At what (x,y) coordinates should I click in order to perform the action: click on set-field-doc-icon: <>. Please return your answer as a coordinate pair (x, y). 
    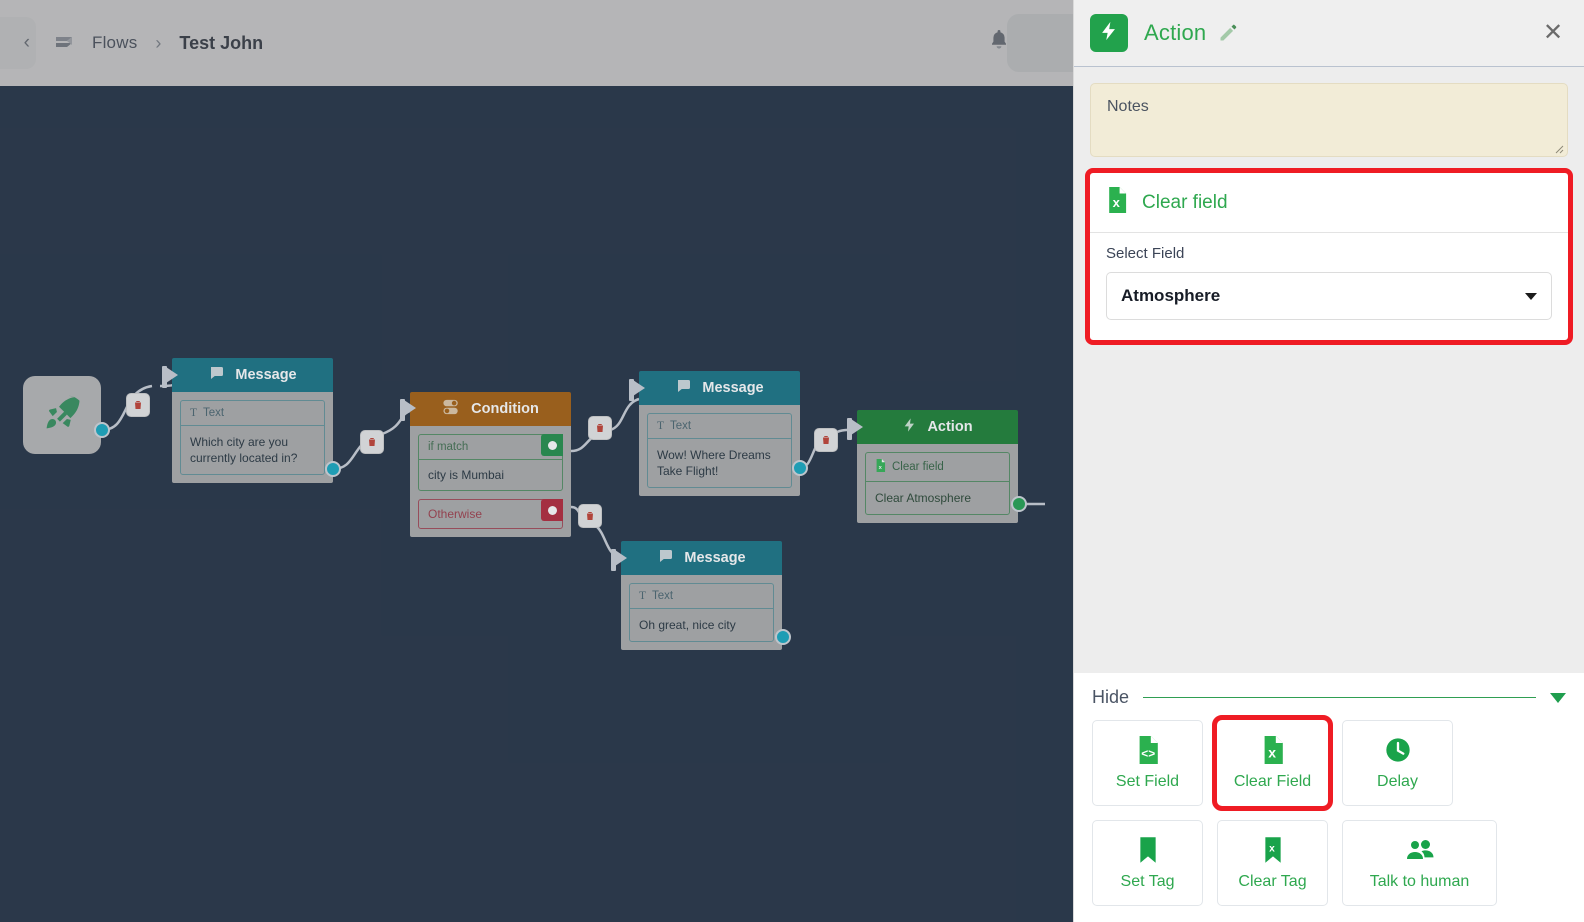
    Looking at the image, I should click on (1148, 750).